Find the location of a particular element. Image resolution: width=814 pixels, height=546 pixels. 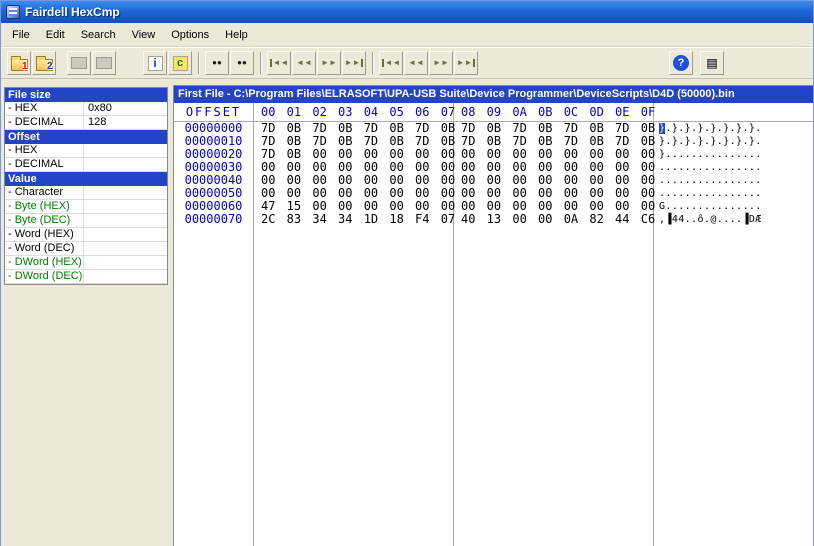

hex-grid-filler-header is located at coordinates (789, 112).